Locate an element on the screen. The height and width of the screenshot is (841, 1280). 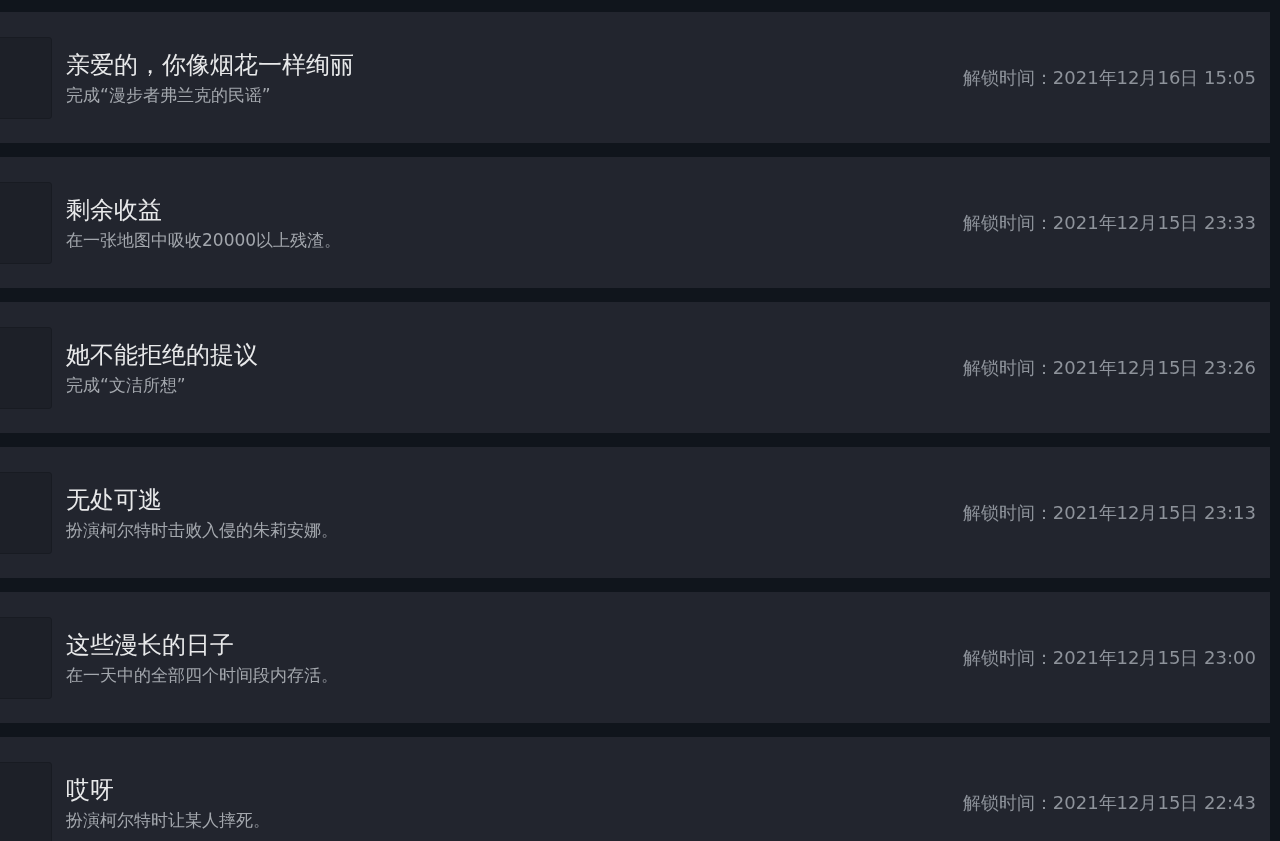
unlock-time: 解锁时间：2021年12月16日 15:05 is located at coordinates (1109, 77).